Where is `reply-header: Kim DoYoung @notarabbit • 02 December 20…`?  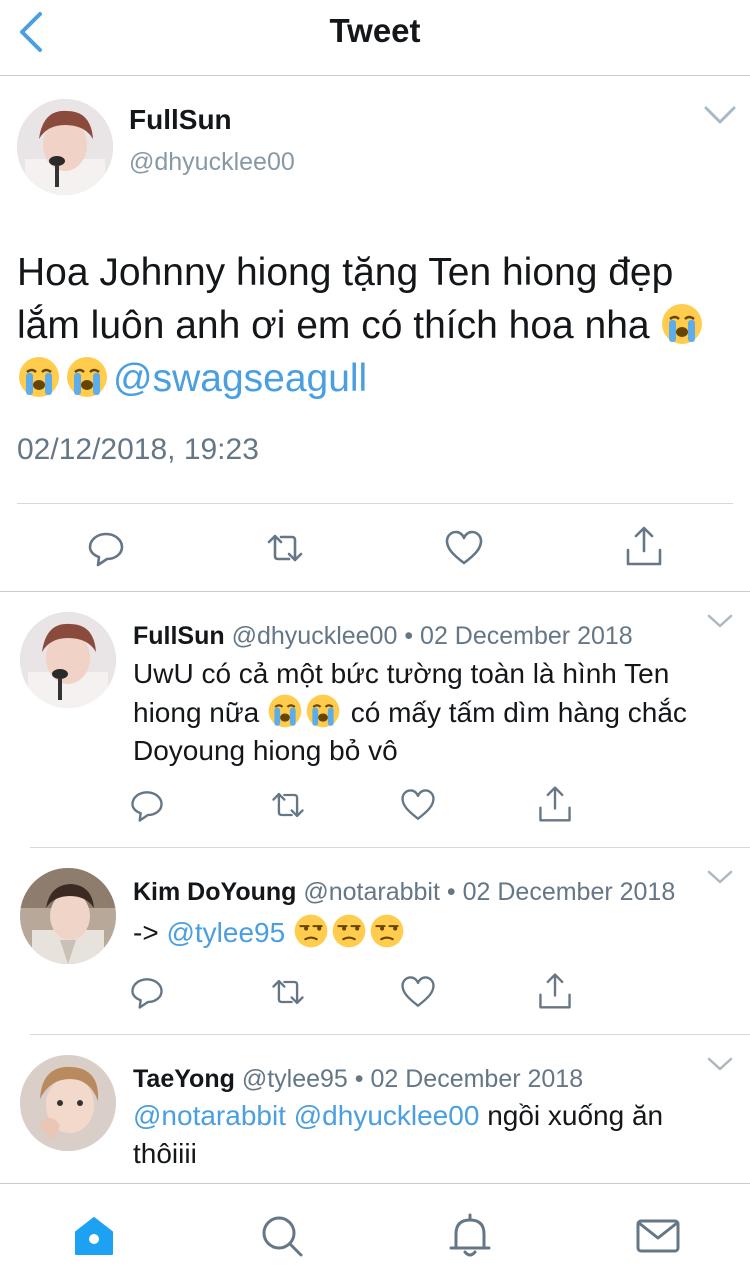 reply-header: Kim DoYoung @notarabbit • 02 December 20… is located at coordinates (404, 892).